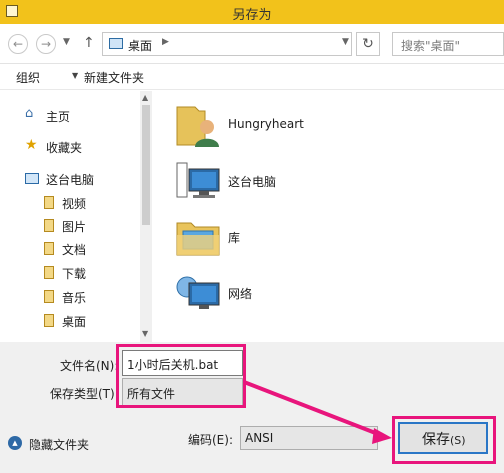 Image resolution: width=504 pixels, height=473 pixels. What do you see at coordinates (252, 15) in the screenshot?
I see `window-title: 另存为` at bounding box center [252, 15].